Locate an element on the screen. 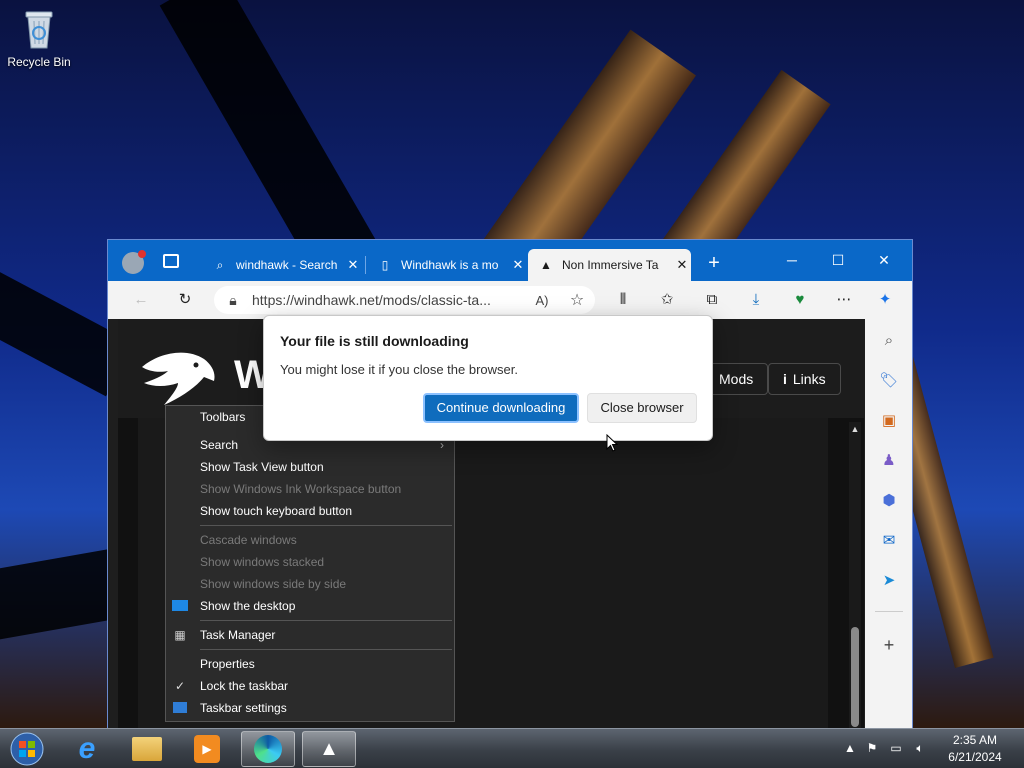  menu-item-ink-workspace: Show Windows Ink Workspace button is located at coordinates (310, 489).